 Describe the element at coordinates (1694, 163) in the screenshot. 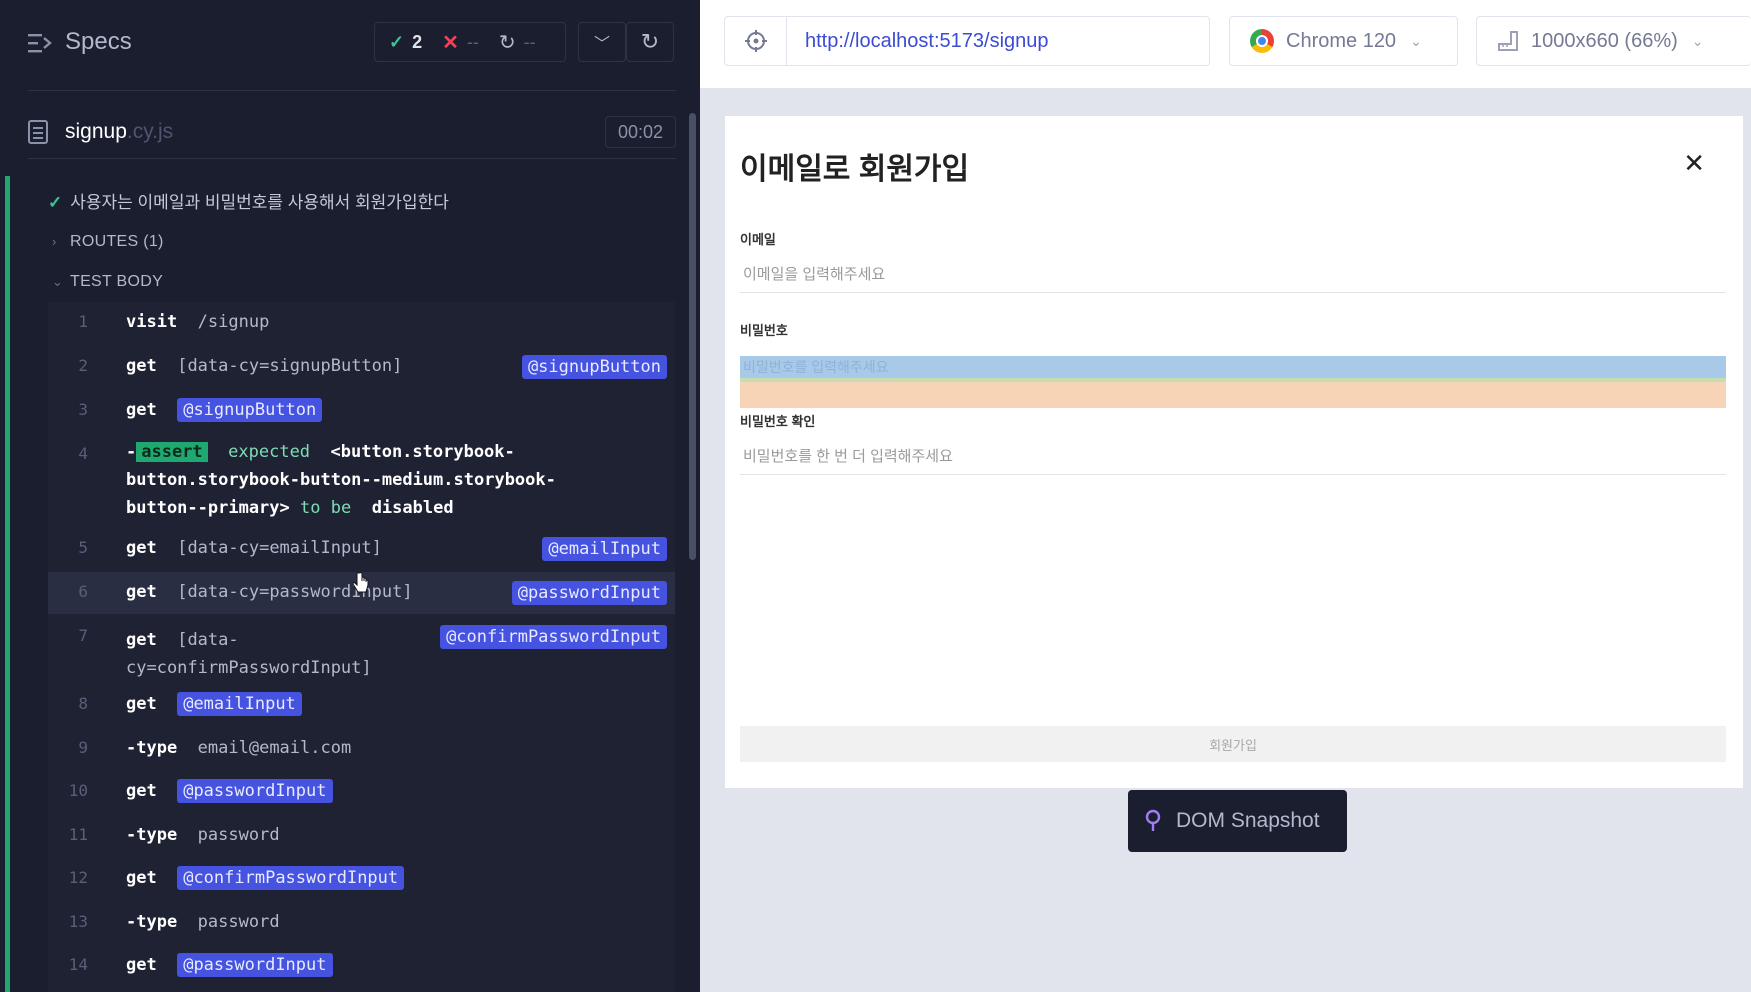

I see `close-icon: ✕` at that location.